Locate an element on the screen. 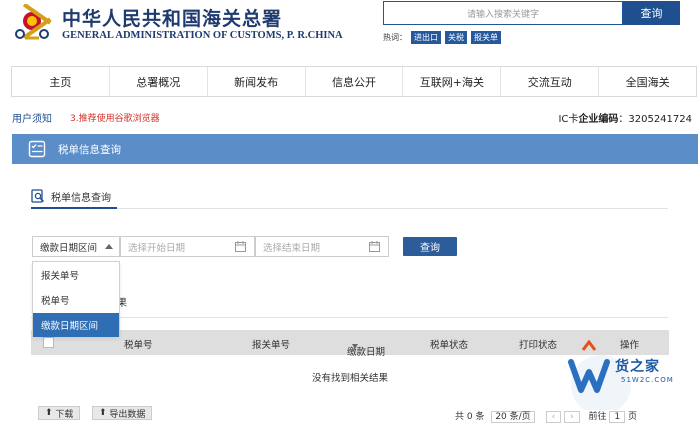  goto-label: 前往 is located at coordinates (597, 417).